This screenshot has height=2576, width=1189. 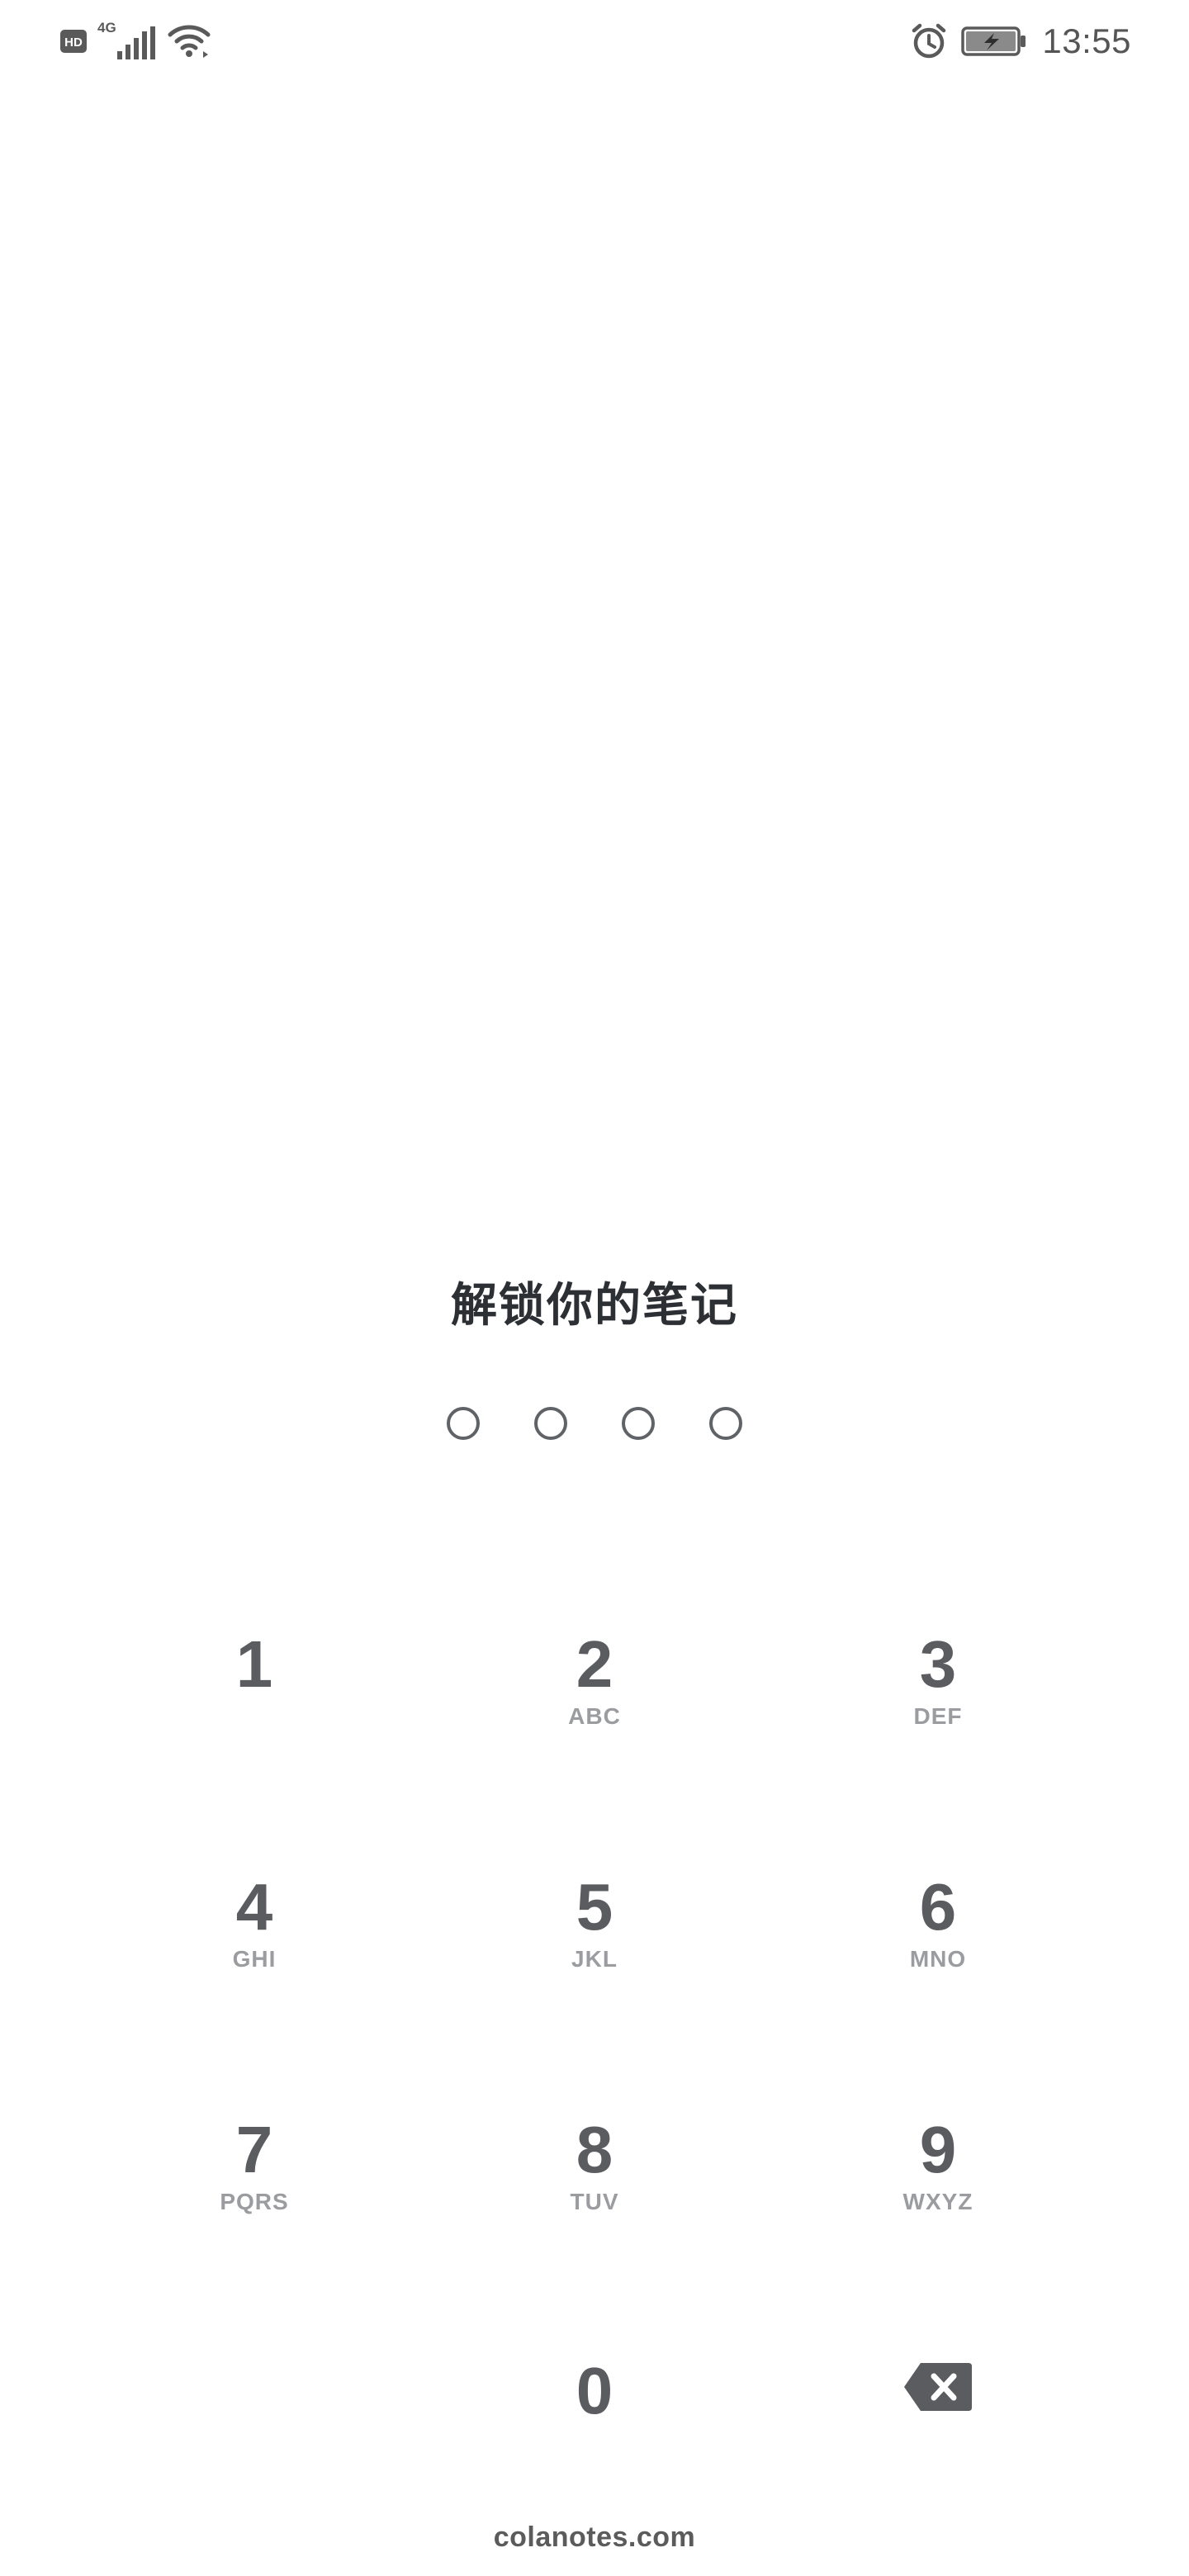 I want to click on unlock-title: 解锁你的笔记, so click(x=594, y=1305).